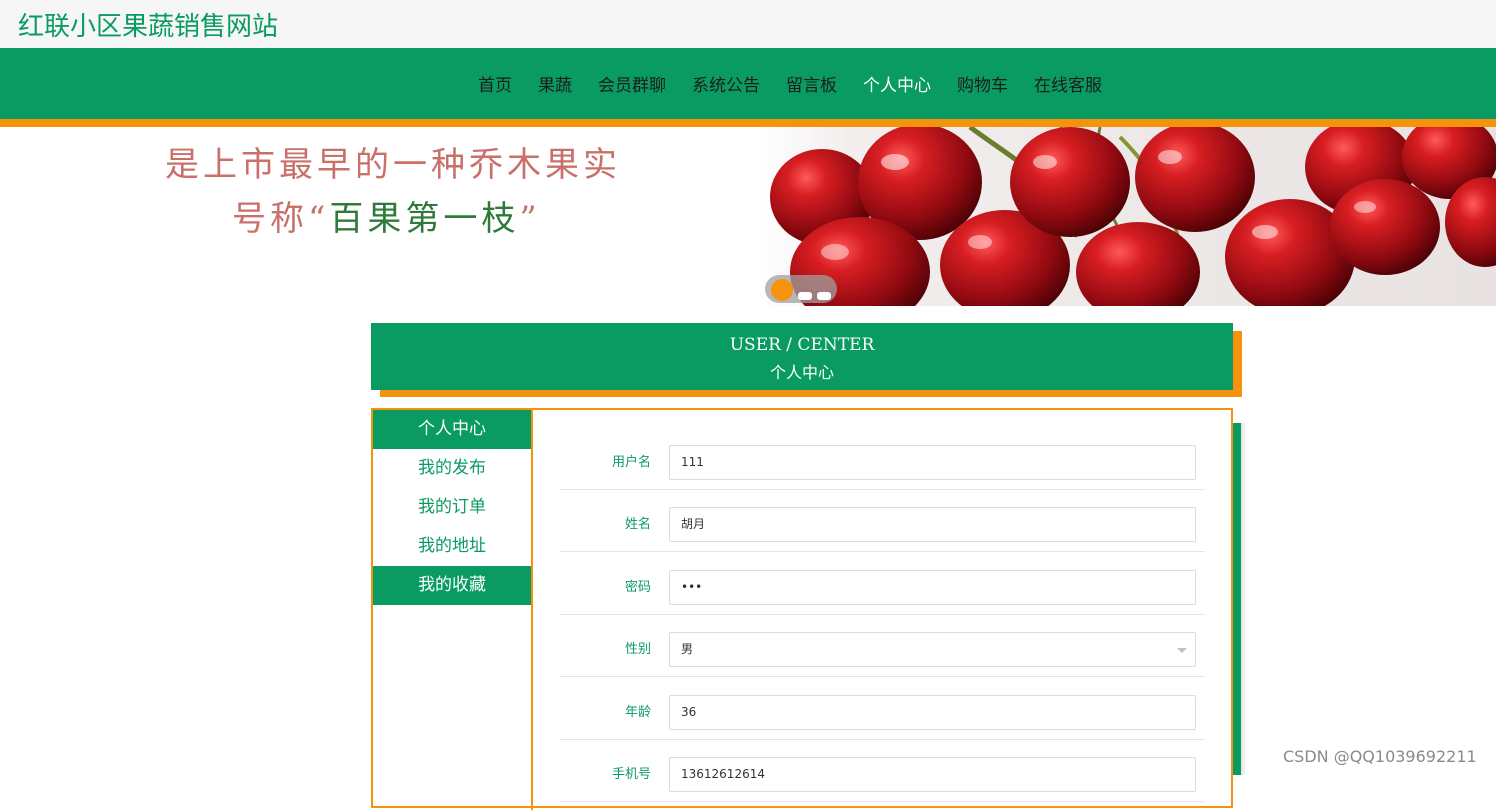 Image resolution: width=1496 pixels, height=810 pixels. I want to click on nav-item-customer-service: 在线客服, so click(1068, 83).